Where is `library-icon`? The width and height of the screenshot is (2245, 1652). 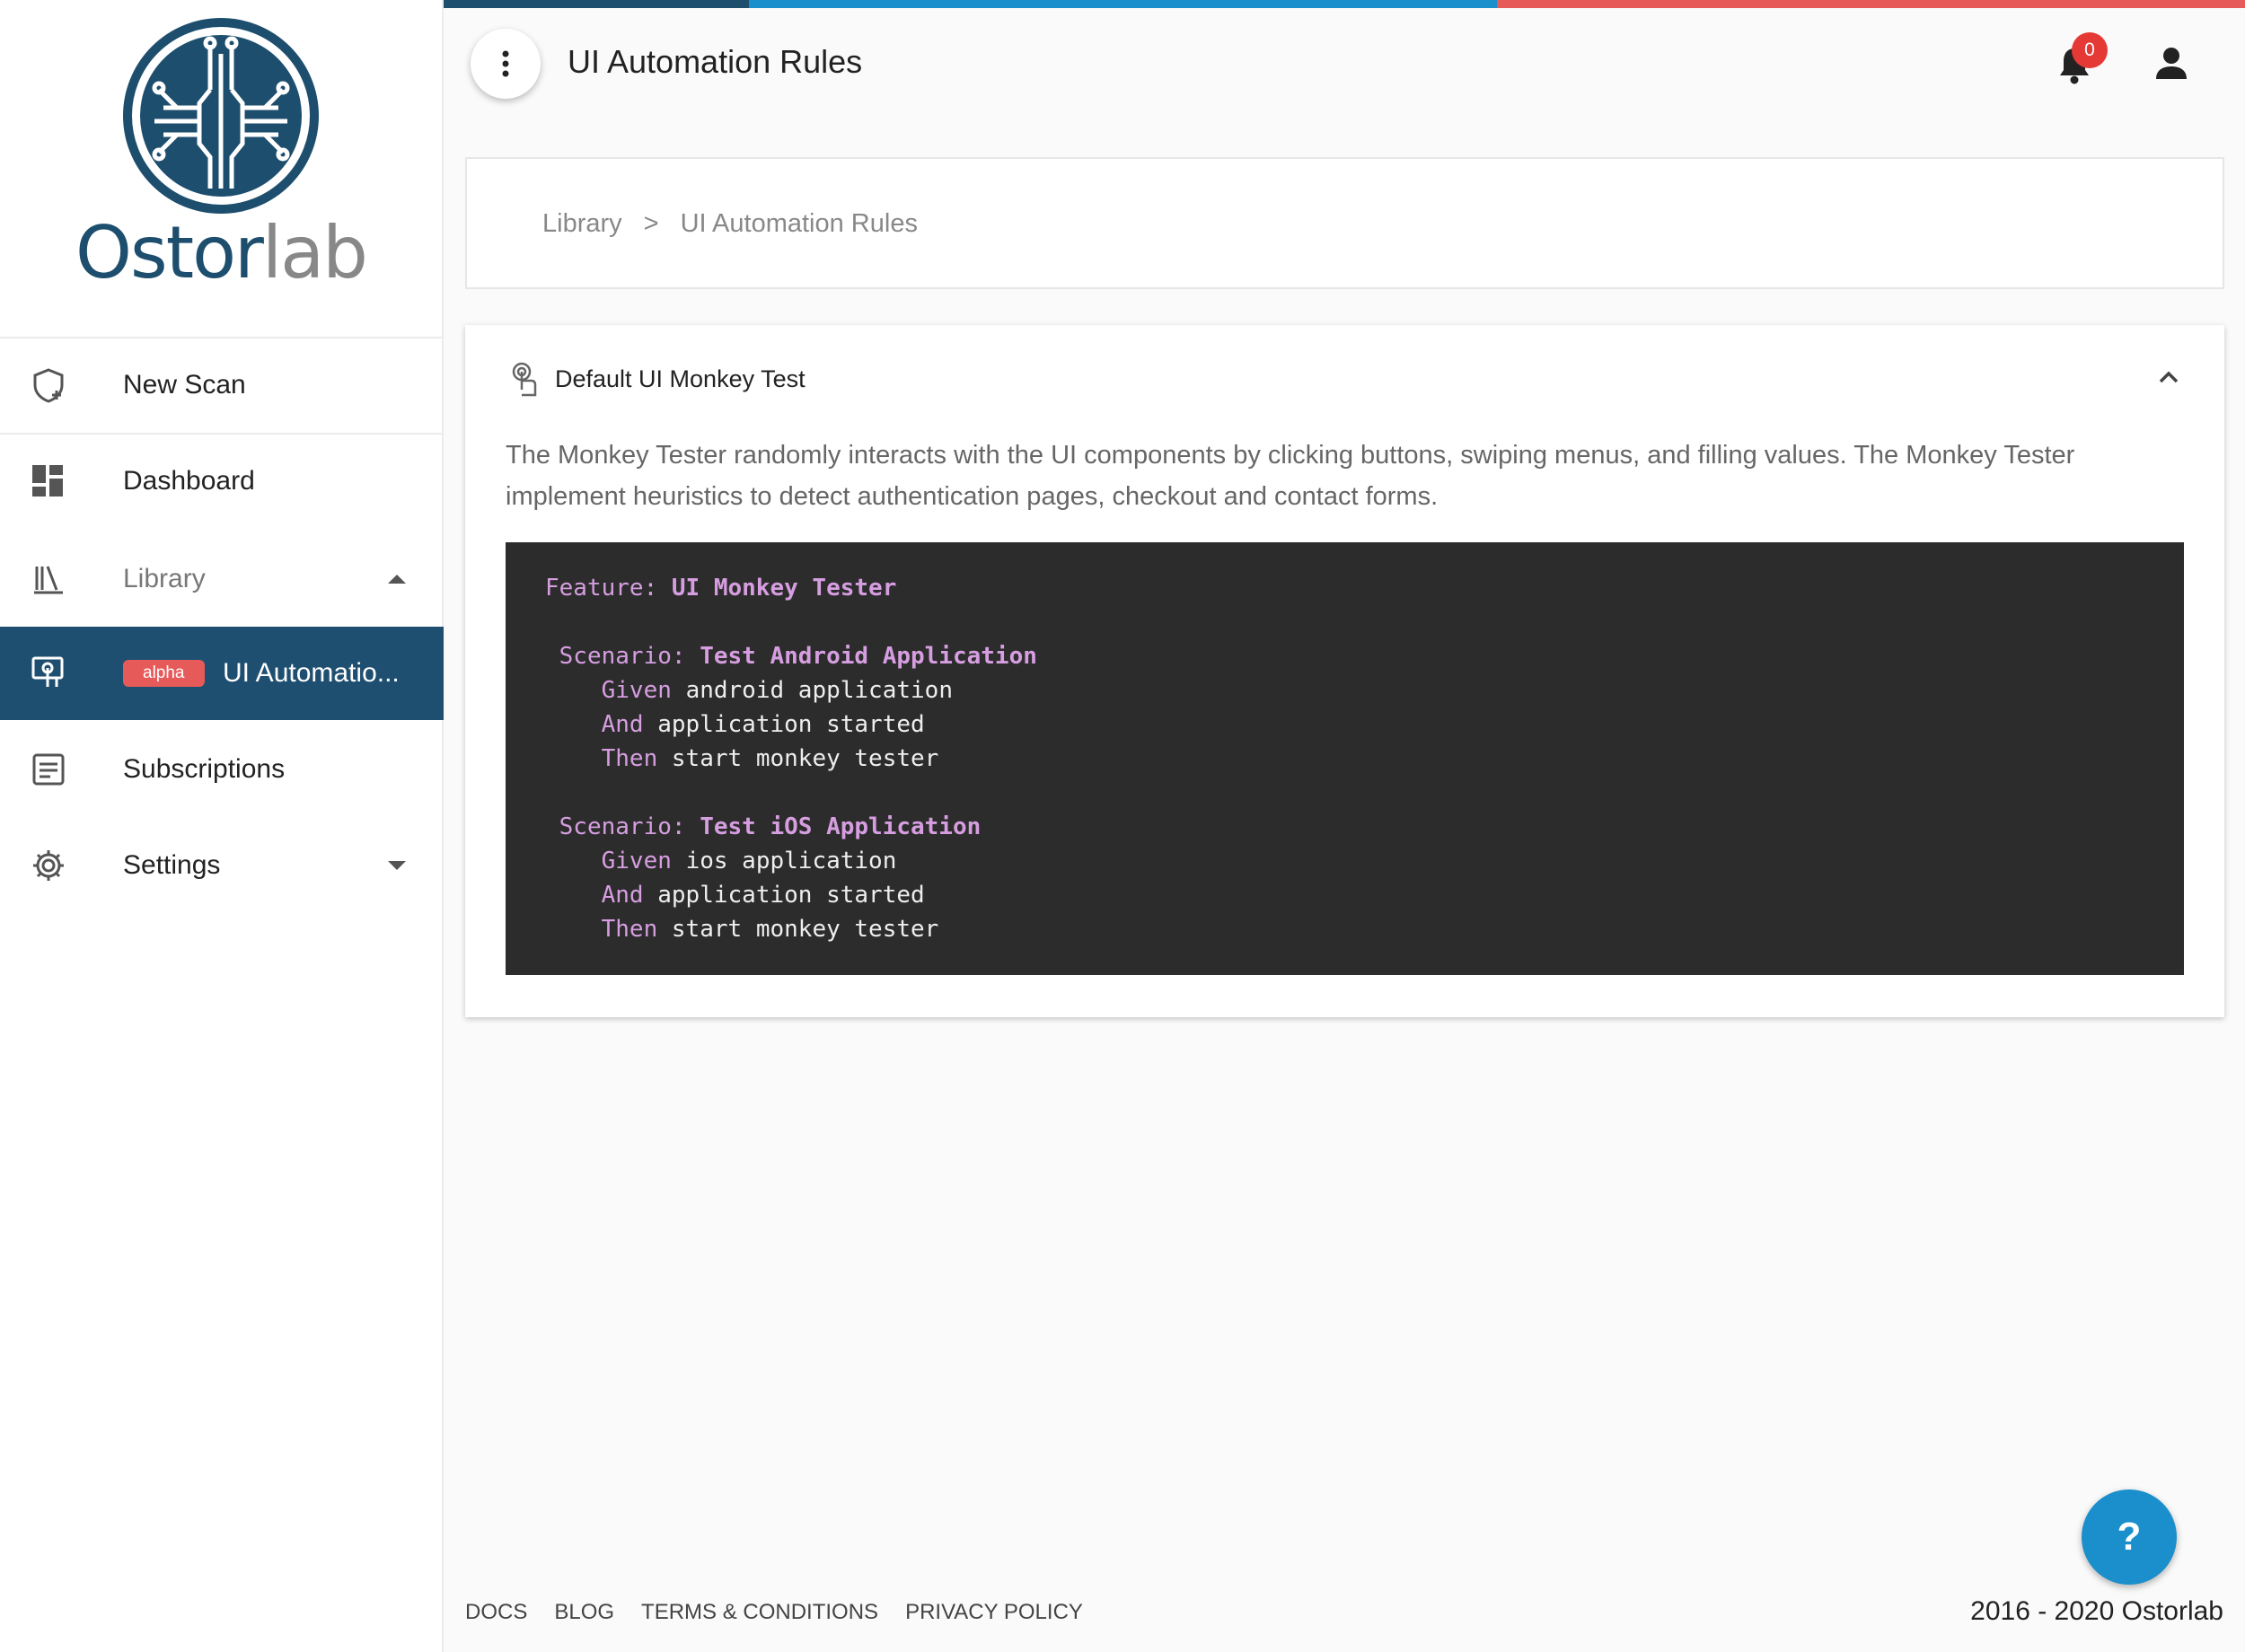
library-icon is located at coordinates (48, 579).